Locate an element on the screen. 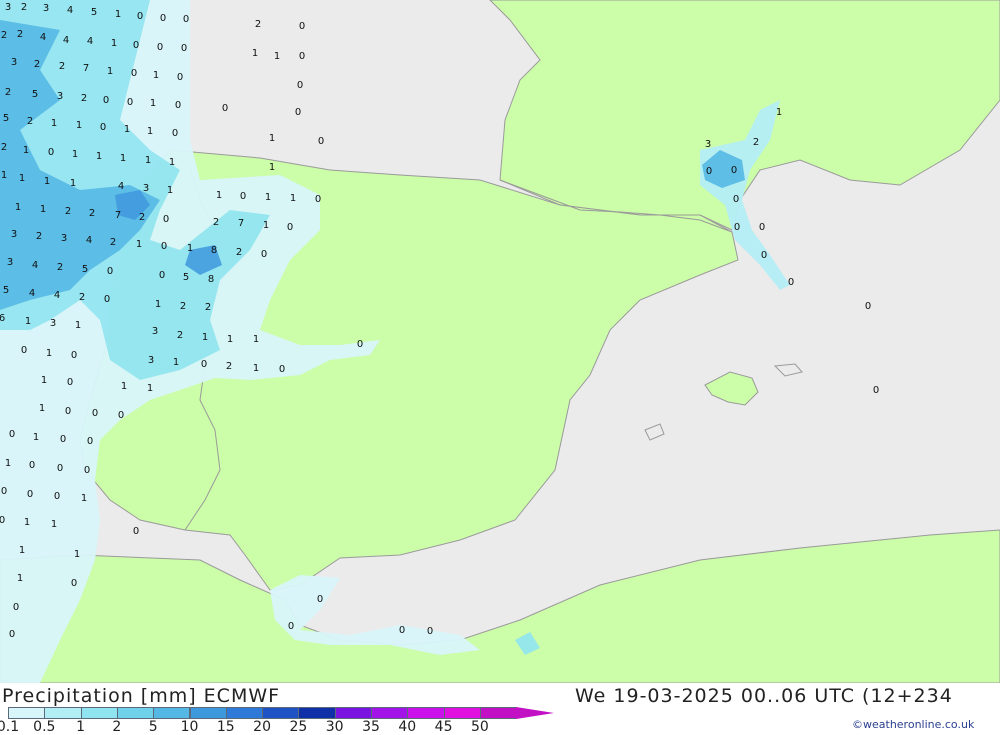 Image resolution: width=1000 pixels, height=735 pixels. precip-value-label: 8 is located at coordinates (211, 279).